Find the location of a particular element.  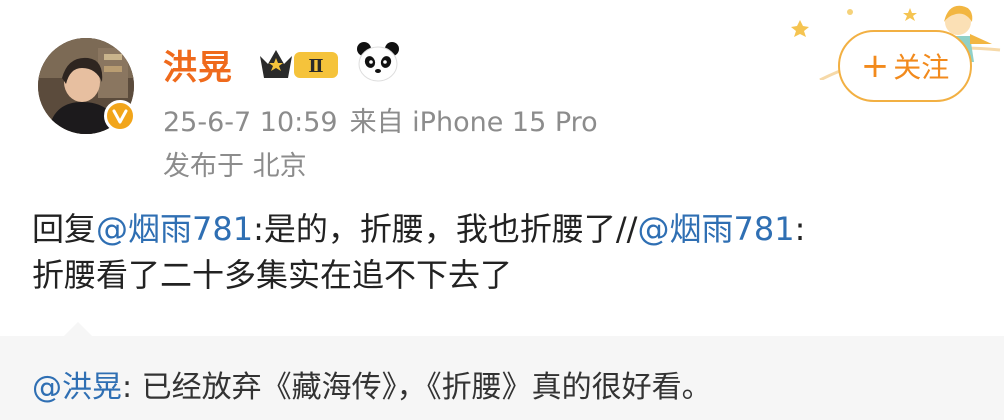

original-post-text: @洪晃: 已经放弃《藏海传》，《折腰》真的很好看。 is located at coordinates (372, 384).